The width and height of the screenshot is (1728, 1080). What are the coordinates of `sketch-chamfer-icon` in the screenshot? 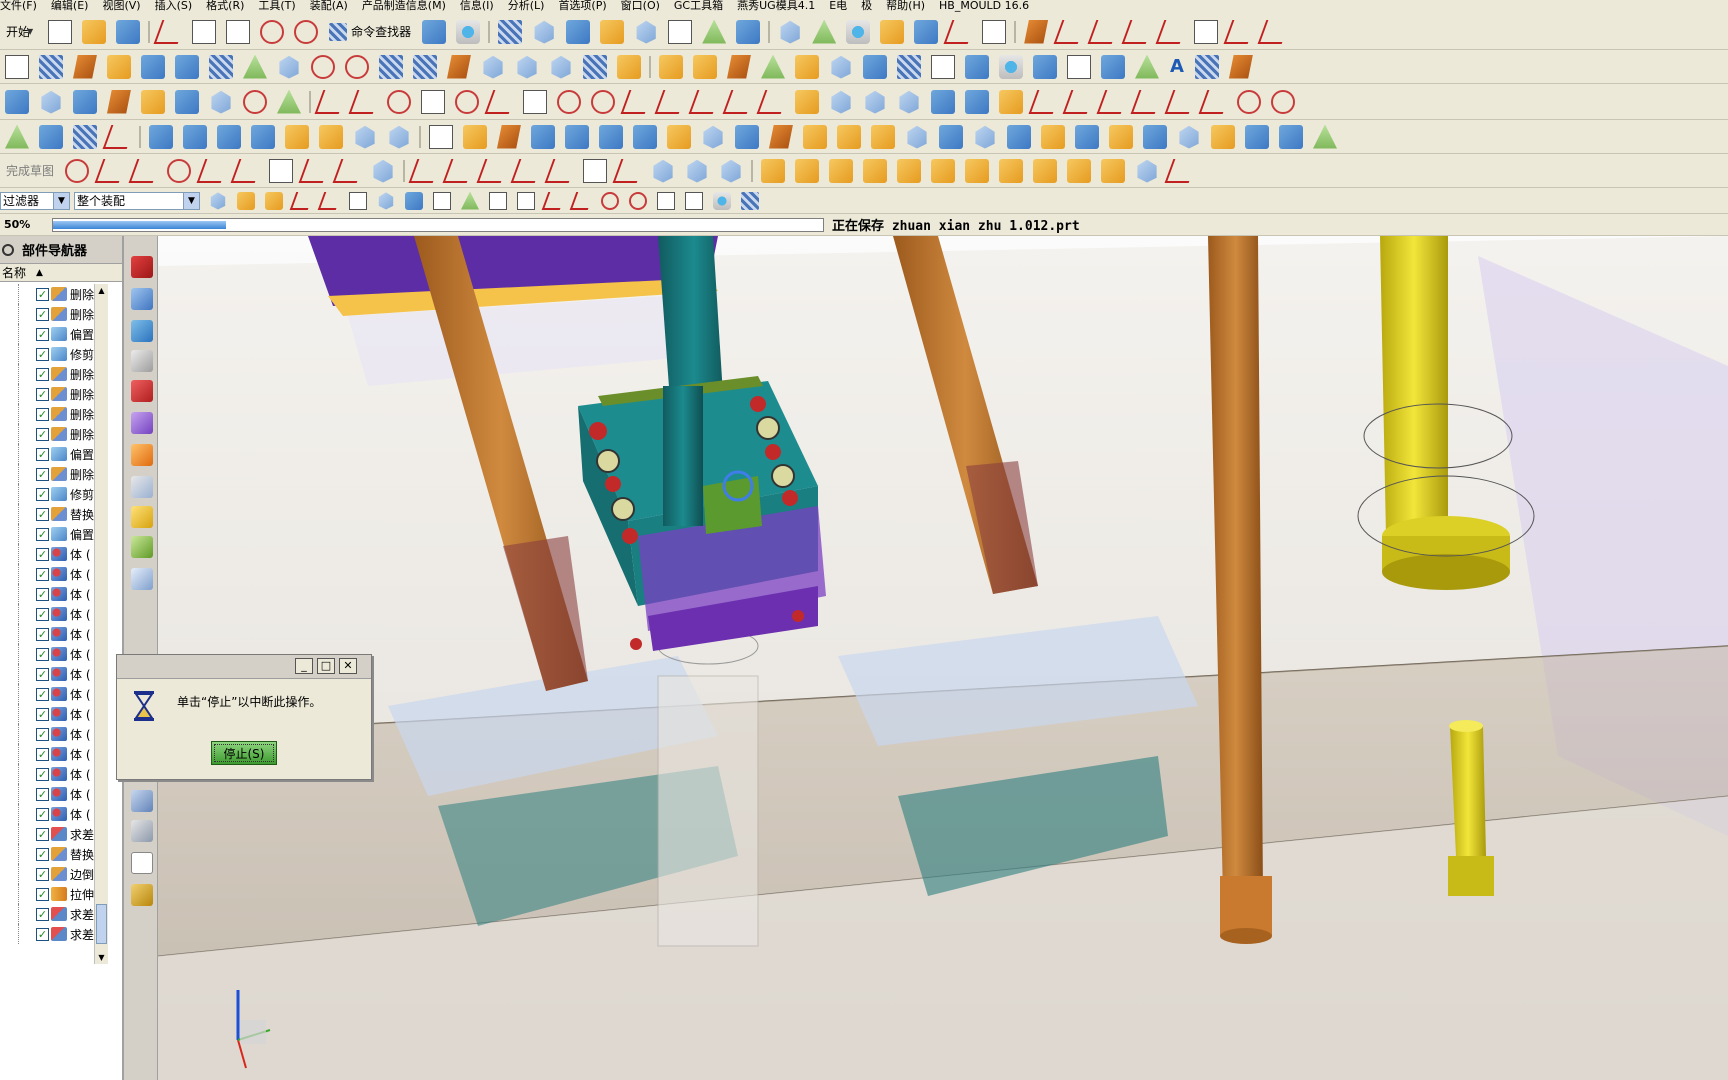 It's located at (247, 170).